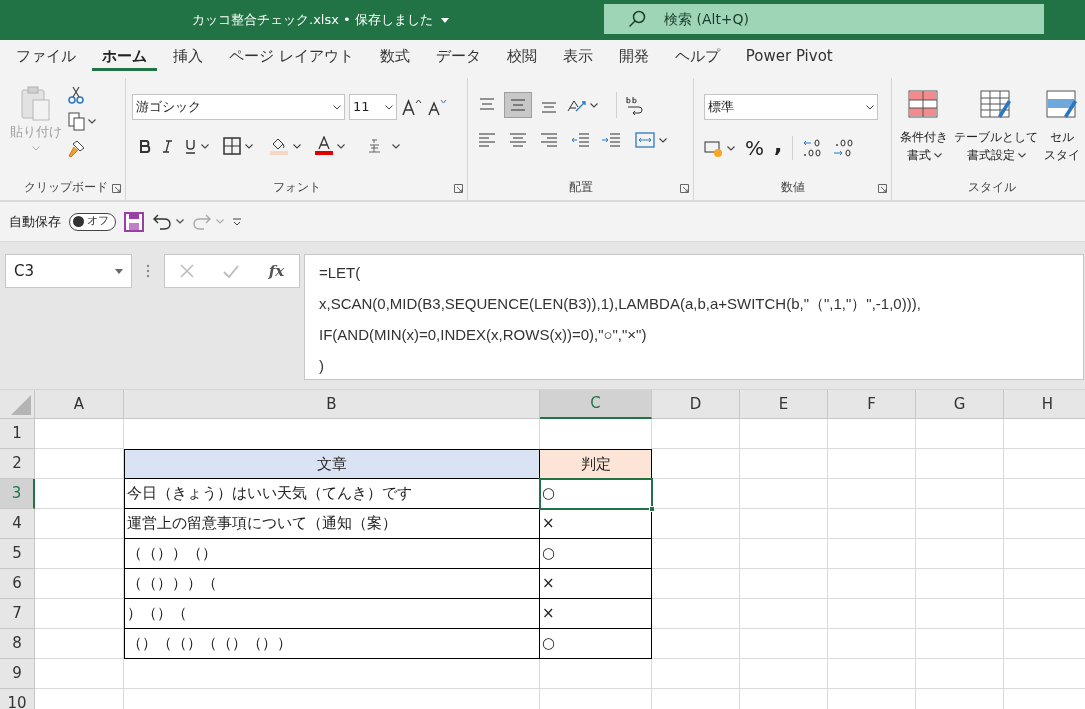 The height and width of the screenshot is (709, 1085). I want to click on number-format-dropdown: 標準, so click(791, 107).